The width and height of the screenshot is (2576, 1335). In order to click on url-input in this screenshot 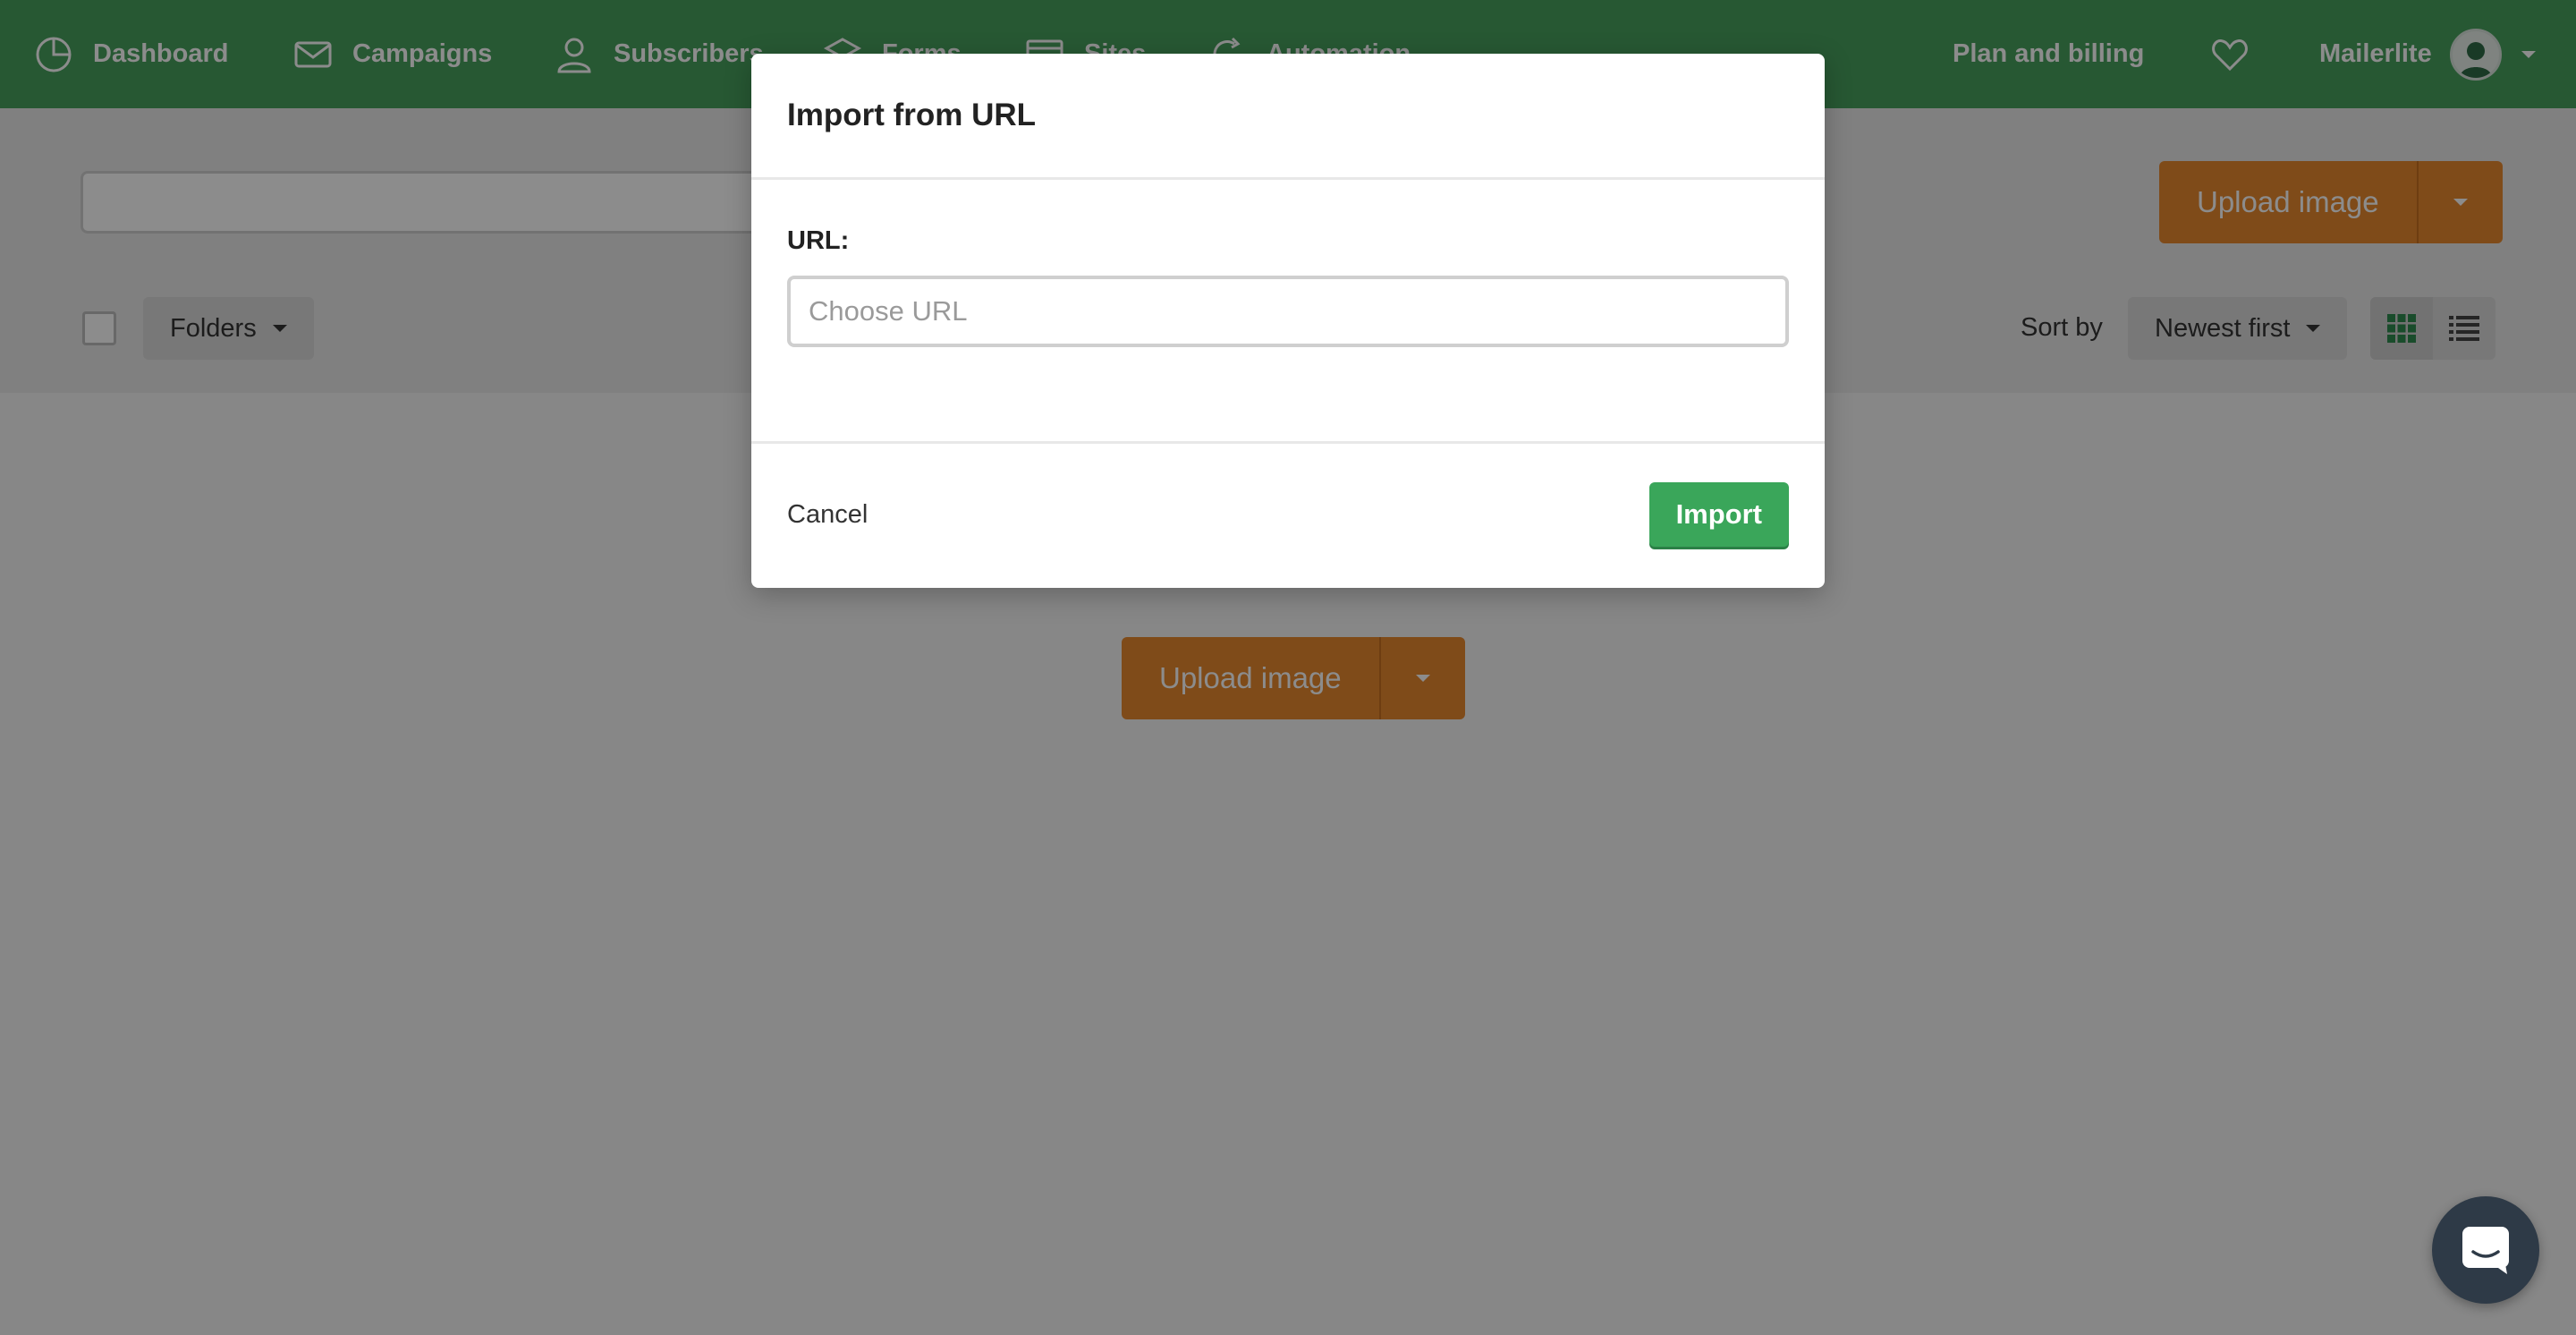, I will do `click(1288, 311)`.